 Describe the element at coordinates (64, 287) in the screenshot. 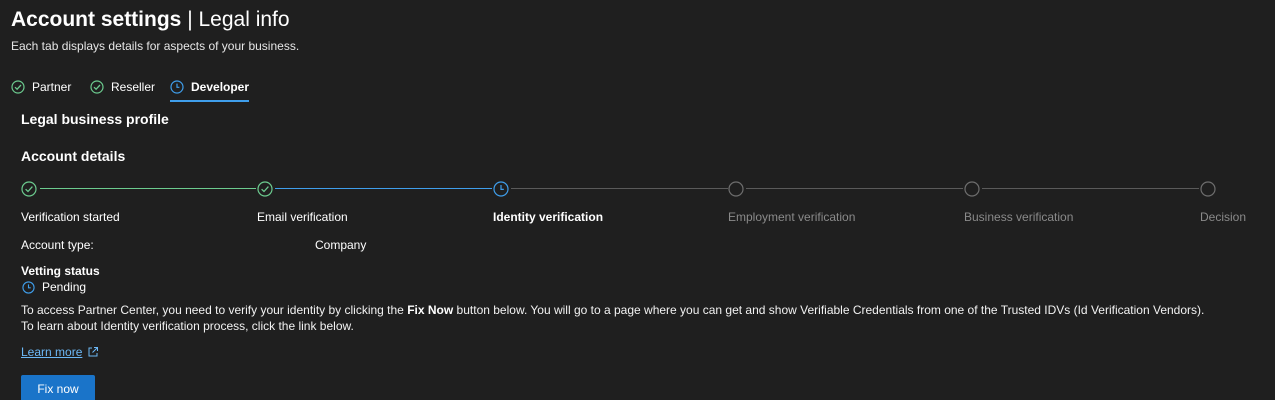

I see `vetting-status-value: Pending` at that location.